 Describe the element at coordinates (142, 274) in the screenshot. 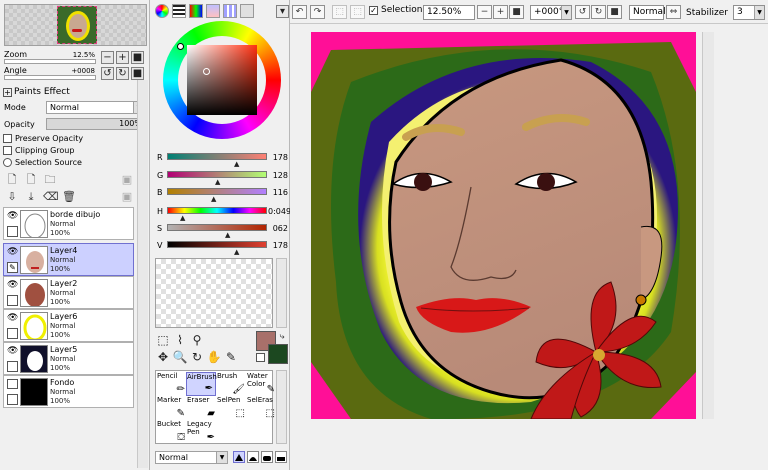

I see `left-panel-scrollbar` at that location.